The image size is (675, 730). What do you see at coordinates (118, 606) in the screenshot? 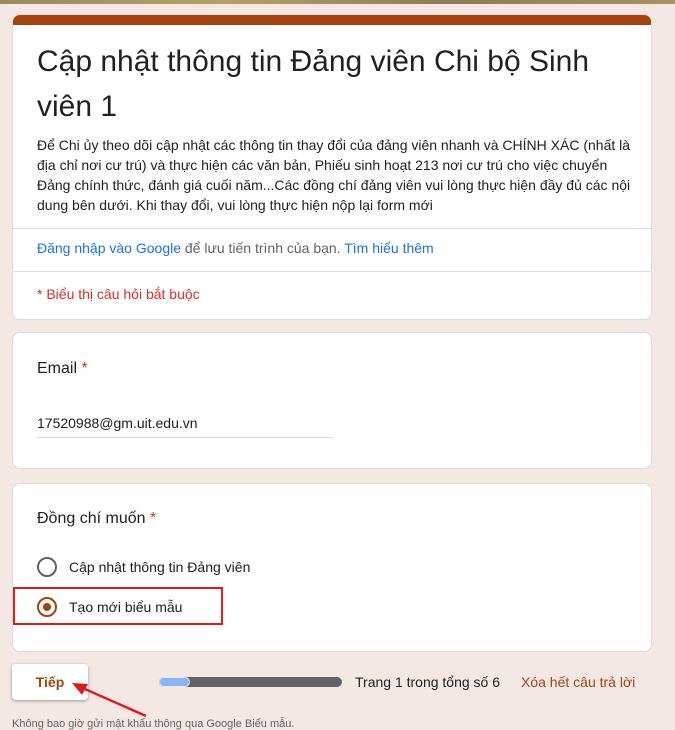
I see `highlight-annotation-box` at bounding box center [118, 606].